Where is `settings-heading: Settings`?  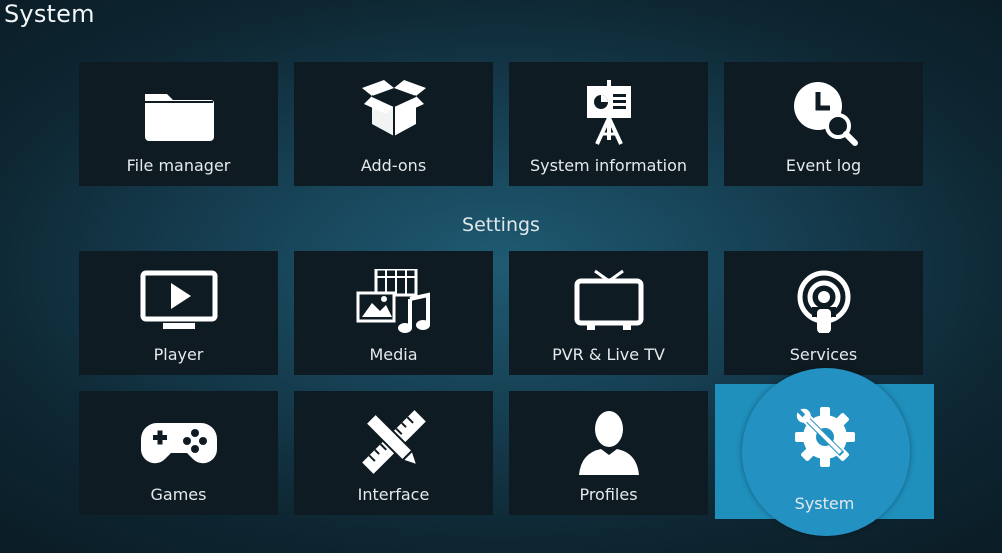 settings-heading: Settings is located at coordinates (501, 225).